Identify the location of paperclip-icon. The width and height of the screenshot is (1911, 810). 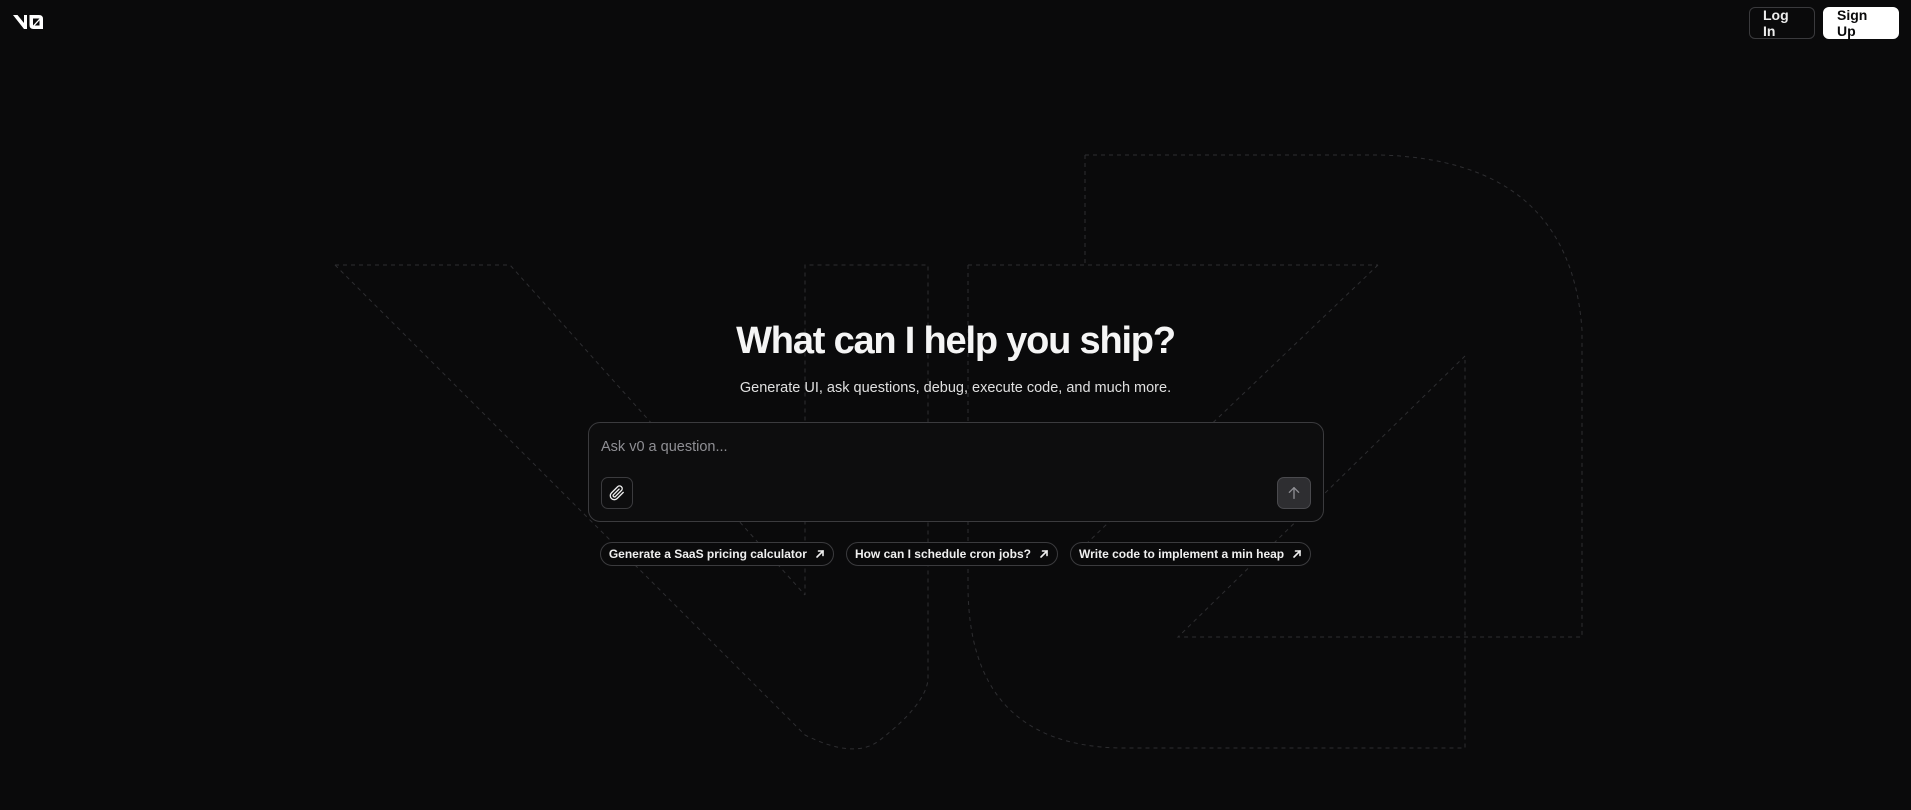
(616, 493).